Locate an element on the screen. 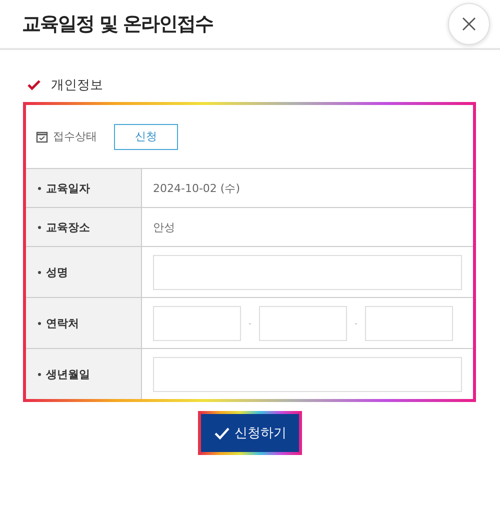 This screenshot has height=512, width=500. row-label: 생년월일 is located at coordinates (68, 374).